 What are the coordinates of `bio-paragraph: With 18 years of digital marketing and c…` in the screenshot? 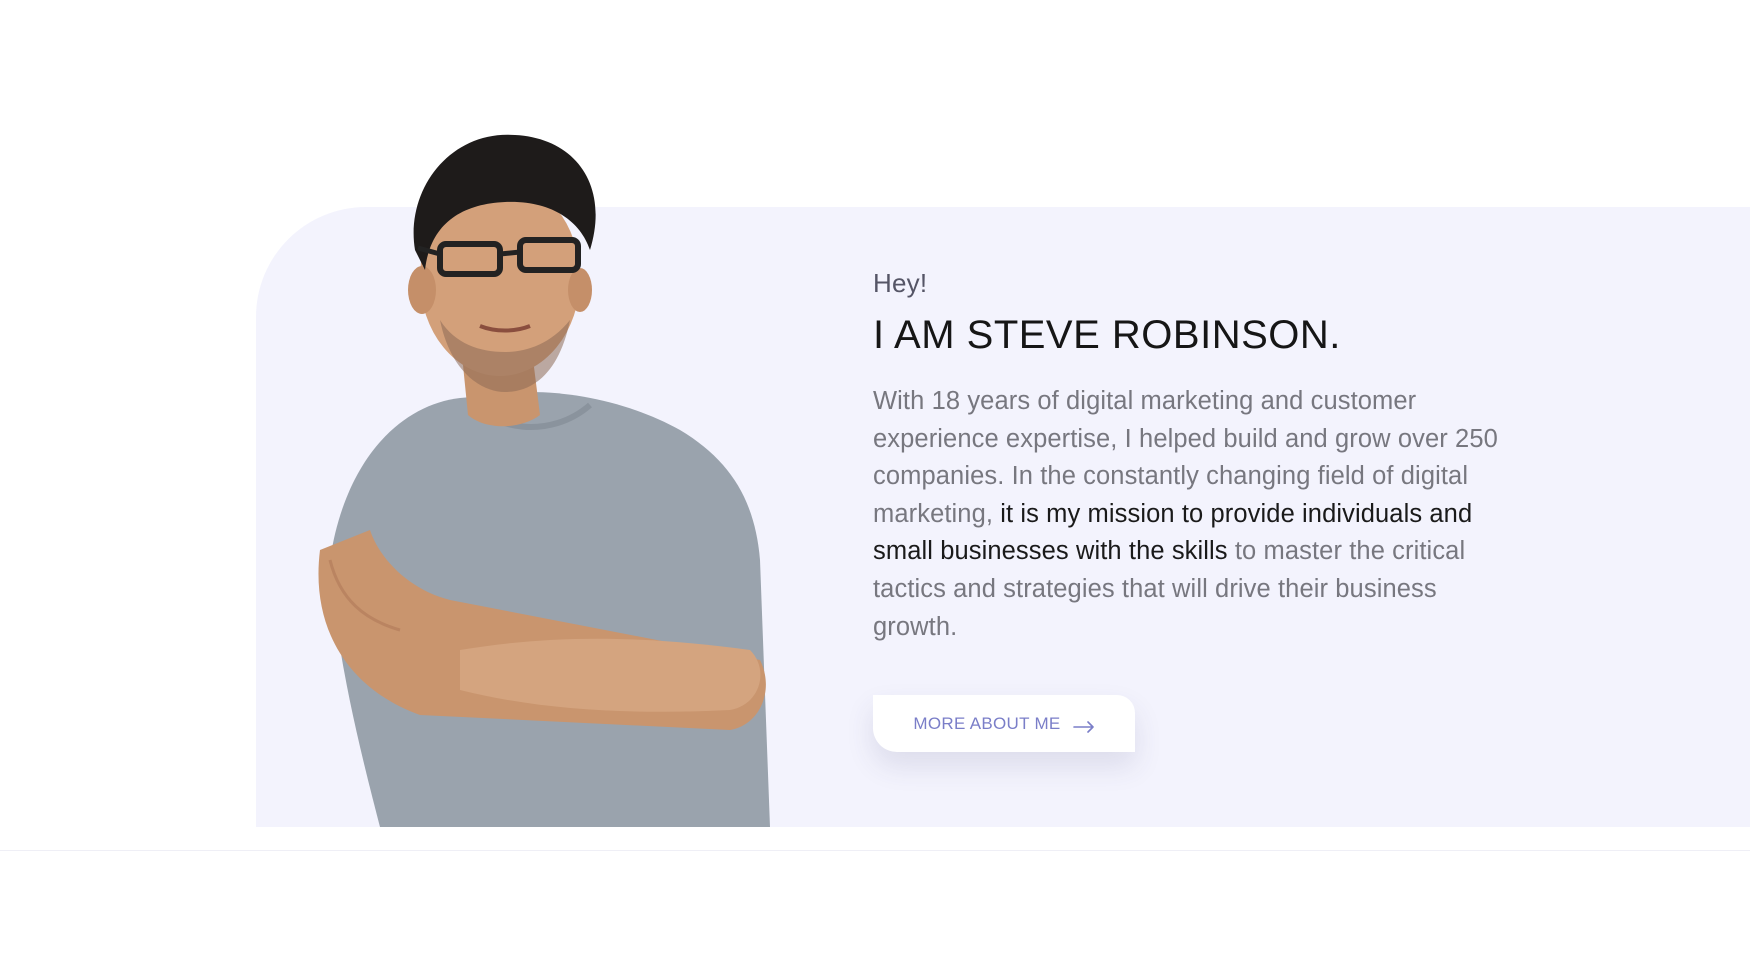 It's located at (1193, 514).